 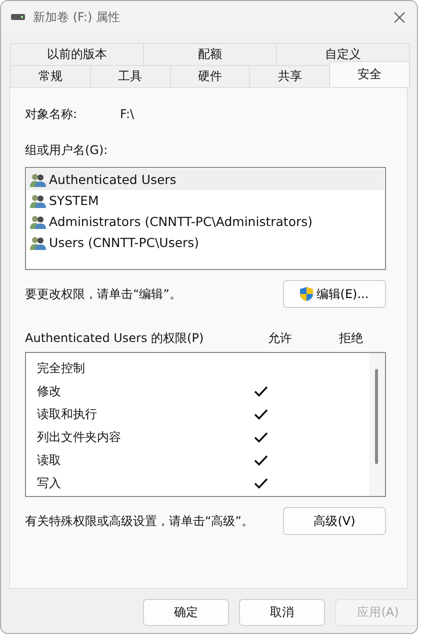 What do you see at coordinates (51, 114) in the screenshot?
I see `object-name-label: 对象名称:` at bounding box center [51, 114].